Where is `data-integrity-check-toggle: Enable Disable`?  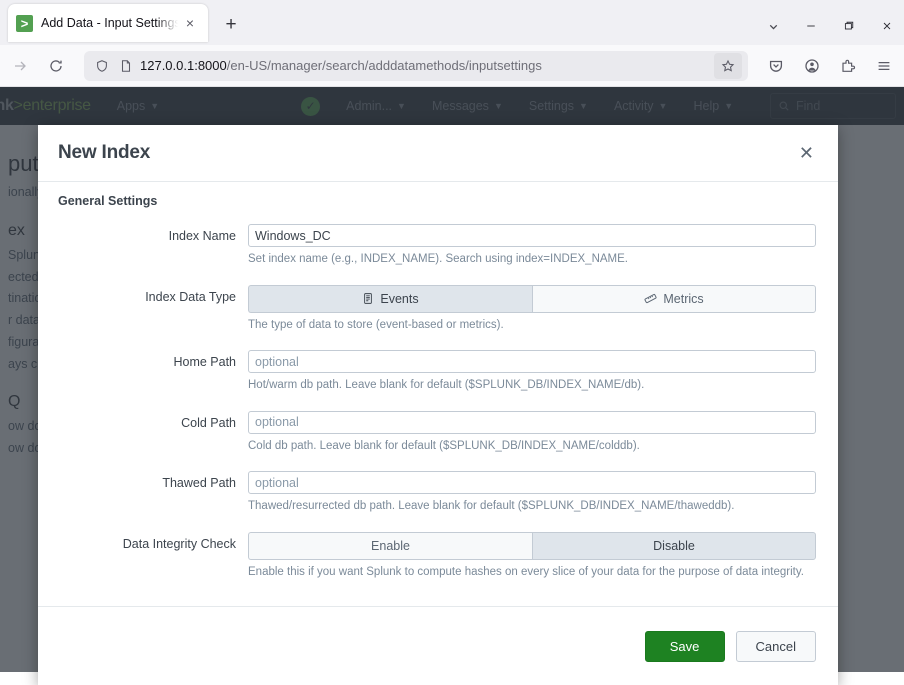
data-integrity-check-toggle: Enable Disable is located at coordinates (532, 545).